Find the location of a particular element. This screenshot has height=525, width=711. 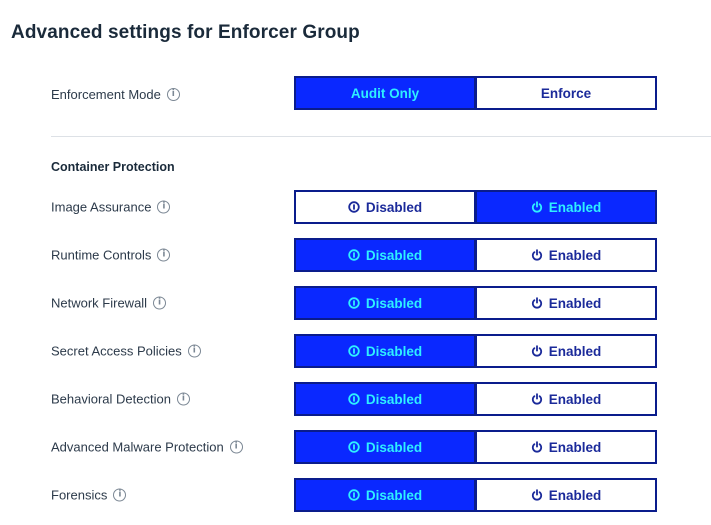

advanced-malware-protection-disabled-button: Disabled is located at coordinates (385, 447).